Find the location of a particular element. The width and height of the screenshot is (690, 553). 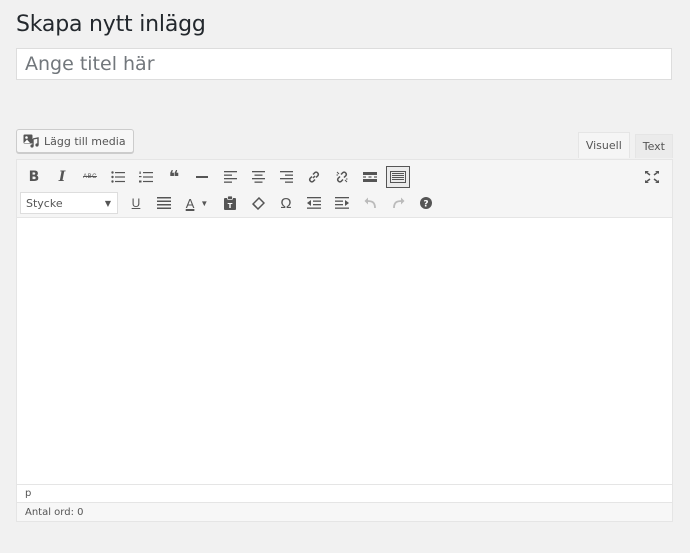

fullscreen-icon is located at coordinates (652, 177).